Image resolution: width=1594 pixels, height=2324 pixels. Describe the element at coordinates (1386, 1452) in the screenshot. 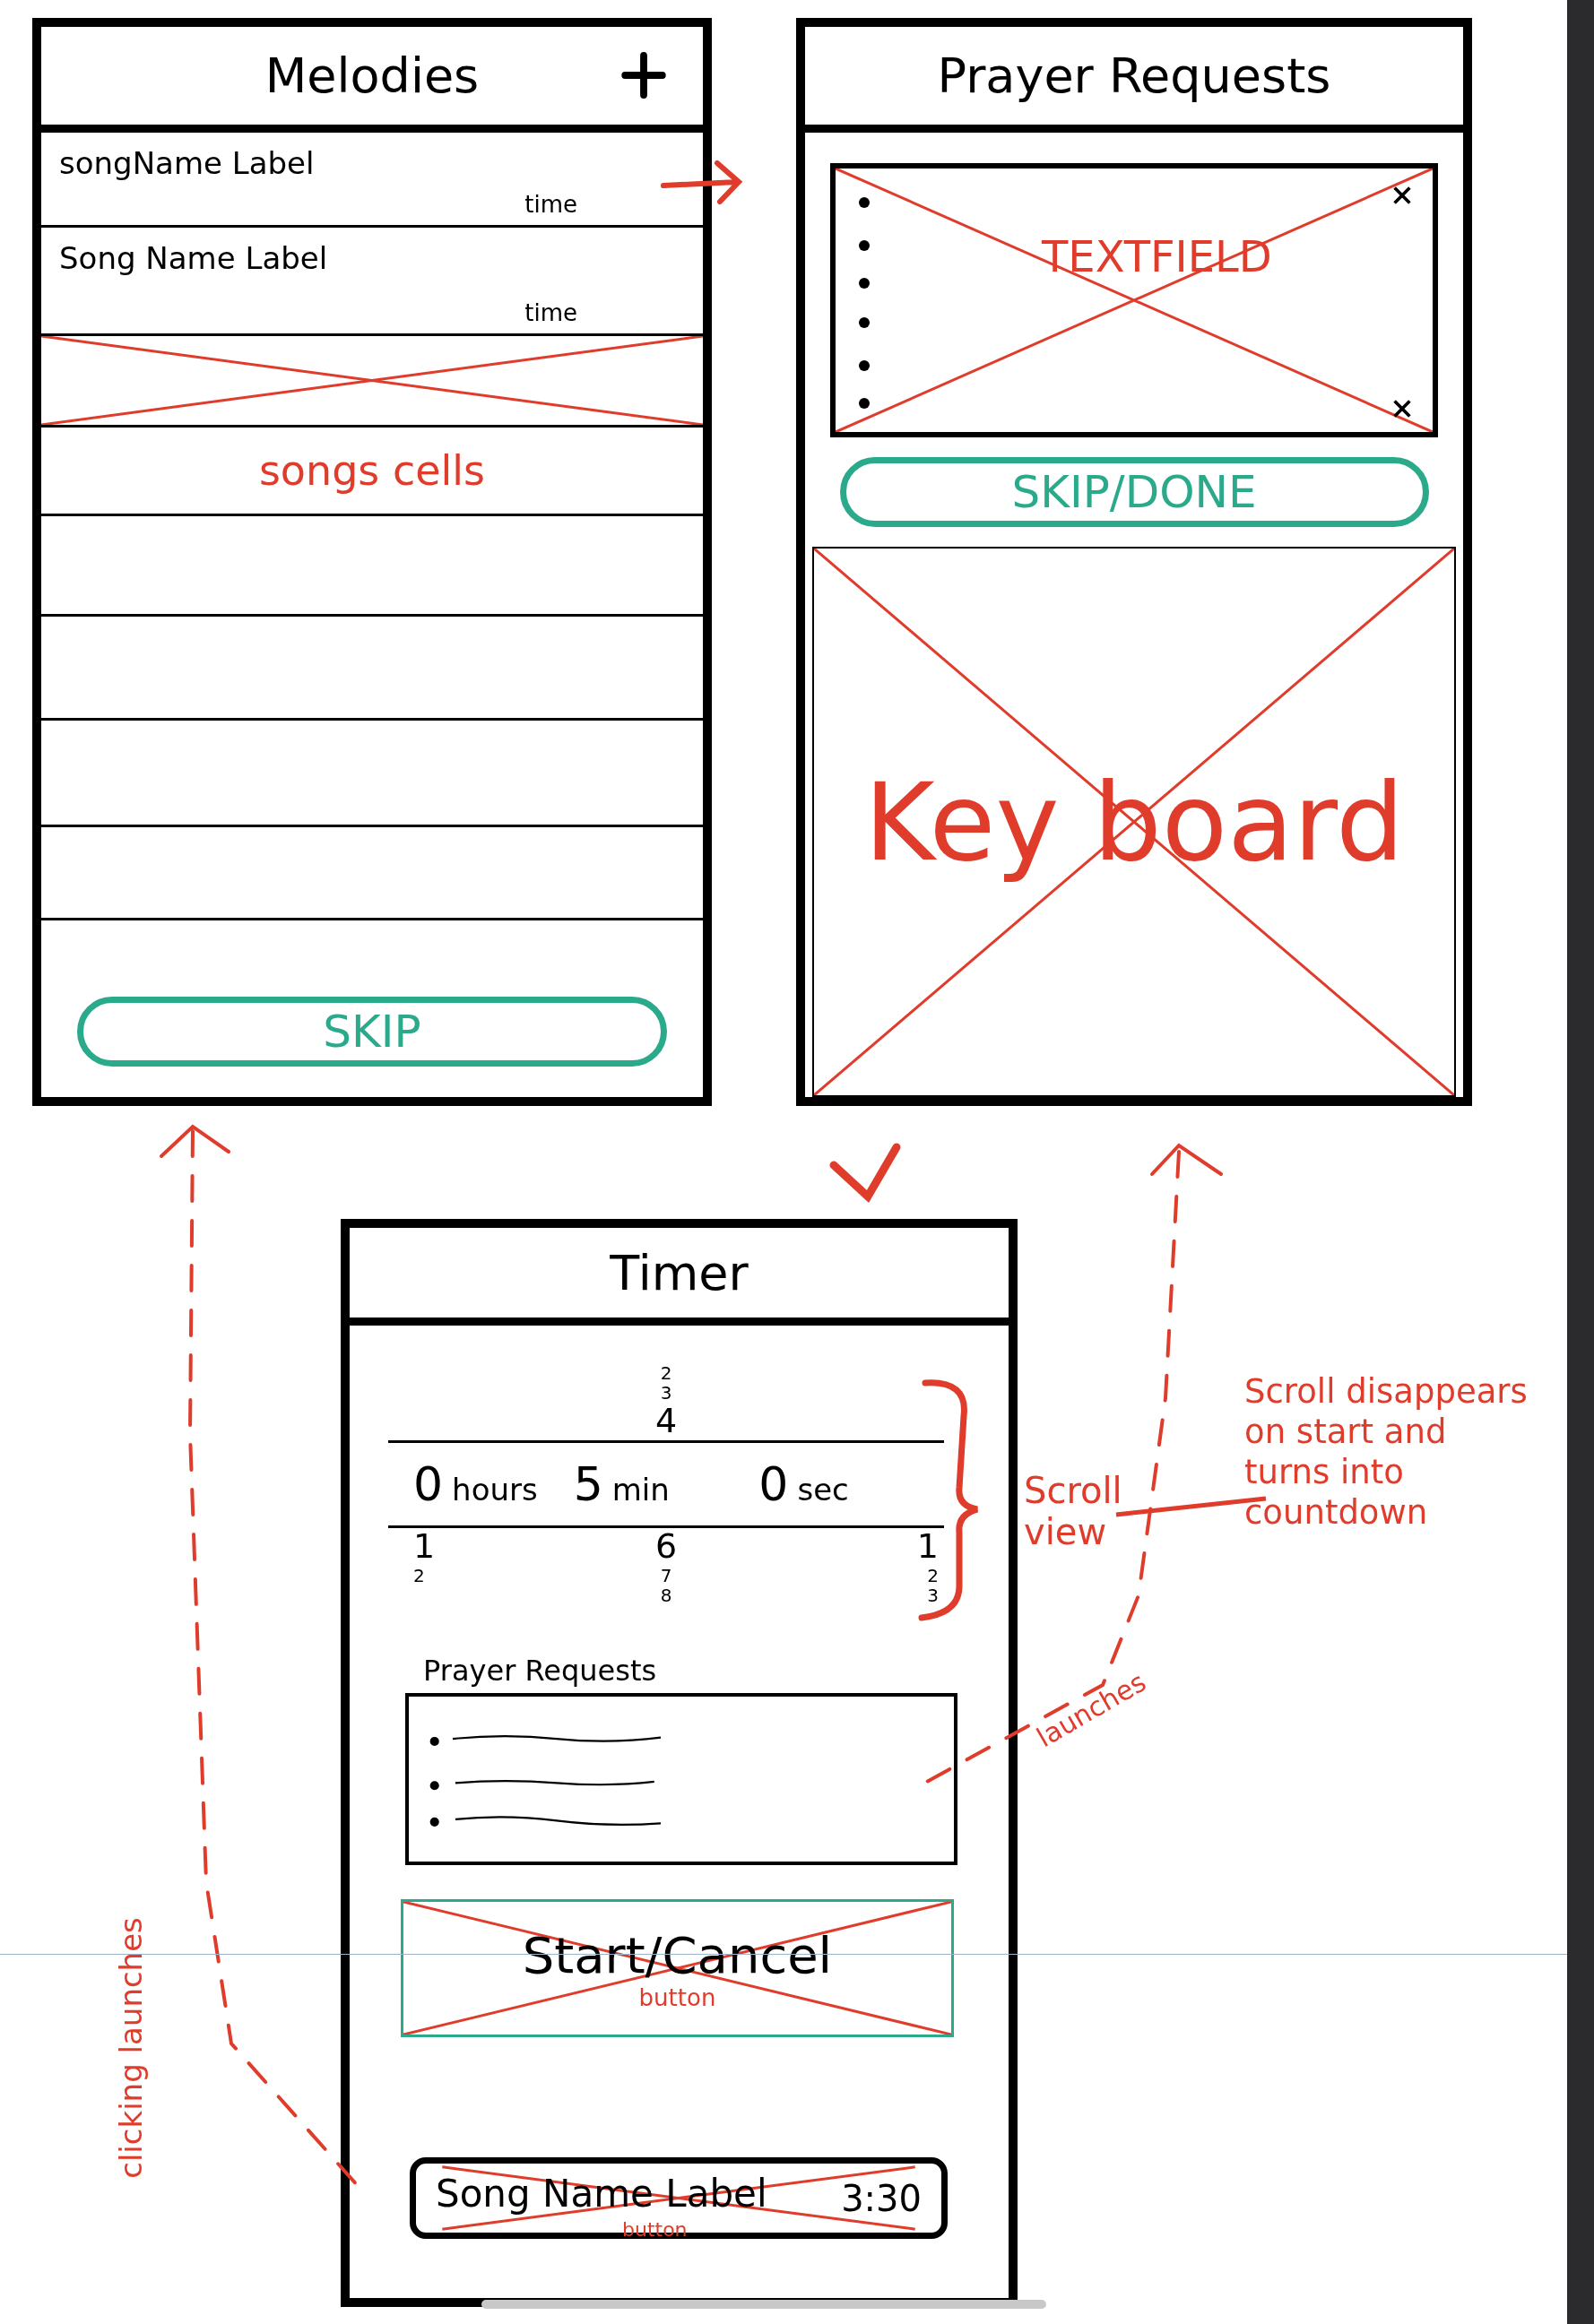

I see `annotation-text: Scroll disappears on start and turns into countdown` at that location.